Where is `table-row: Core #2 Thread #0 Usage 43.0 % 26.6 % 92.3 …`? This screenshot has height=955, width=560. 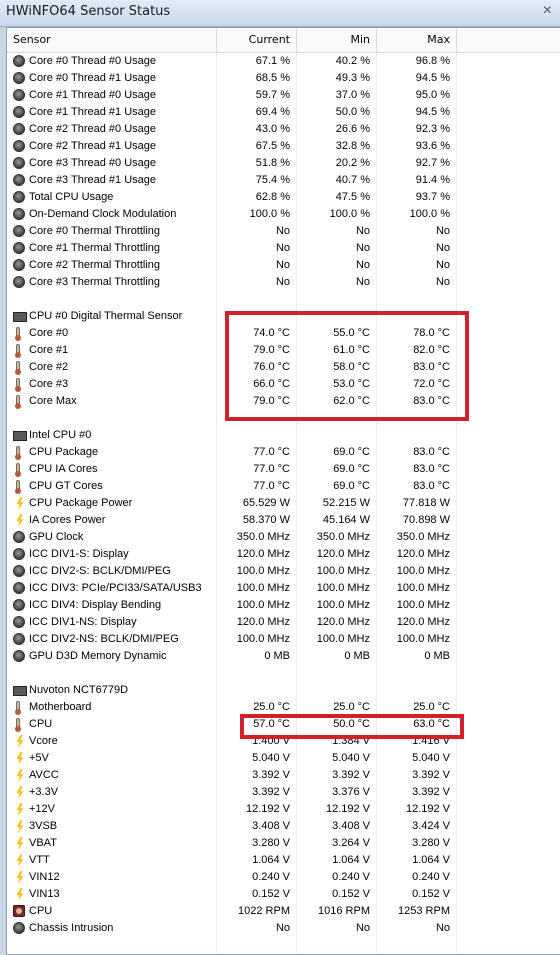
table-row: Core #2 Thread #0 Usage 43.0 % 26.6 % 92.3 … is located at coordinates (283, 129).